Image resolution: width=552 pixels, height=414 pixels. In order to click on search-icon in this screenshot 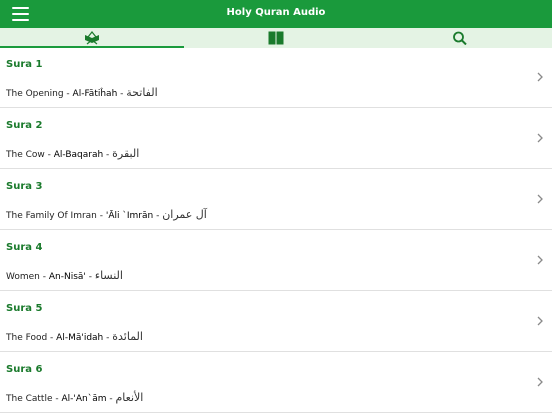, I will do `click(460, 38)`.